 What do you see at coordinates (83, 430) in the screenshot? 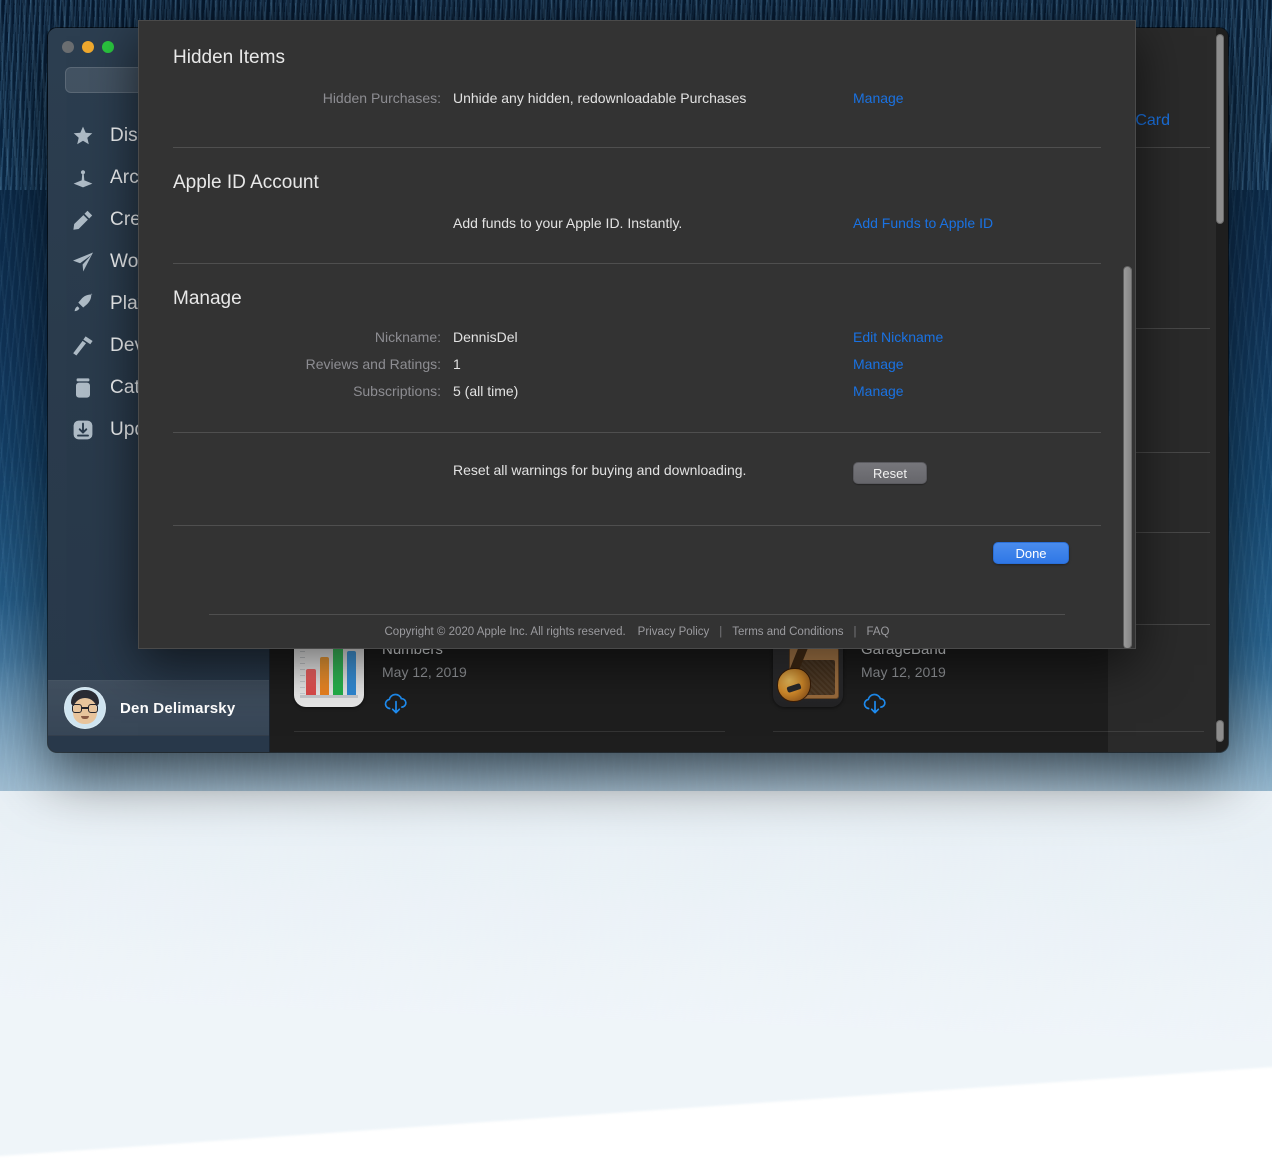
I see `download-box-icon` at bounding box center [83, 430].